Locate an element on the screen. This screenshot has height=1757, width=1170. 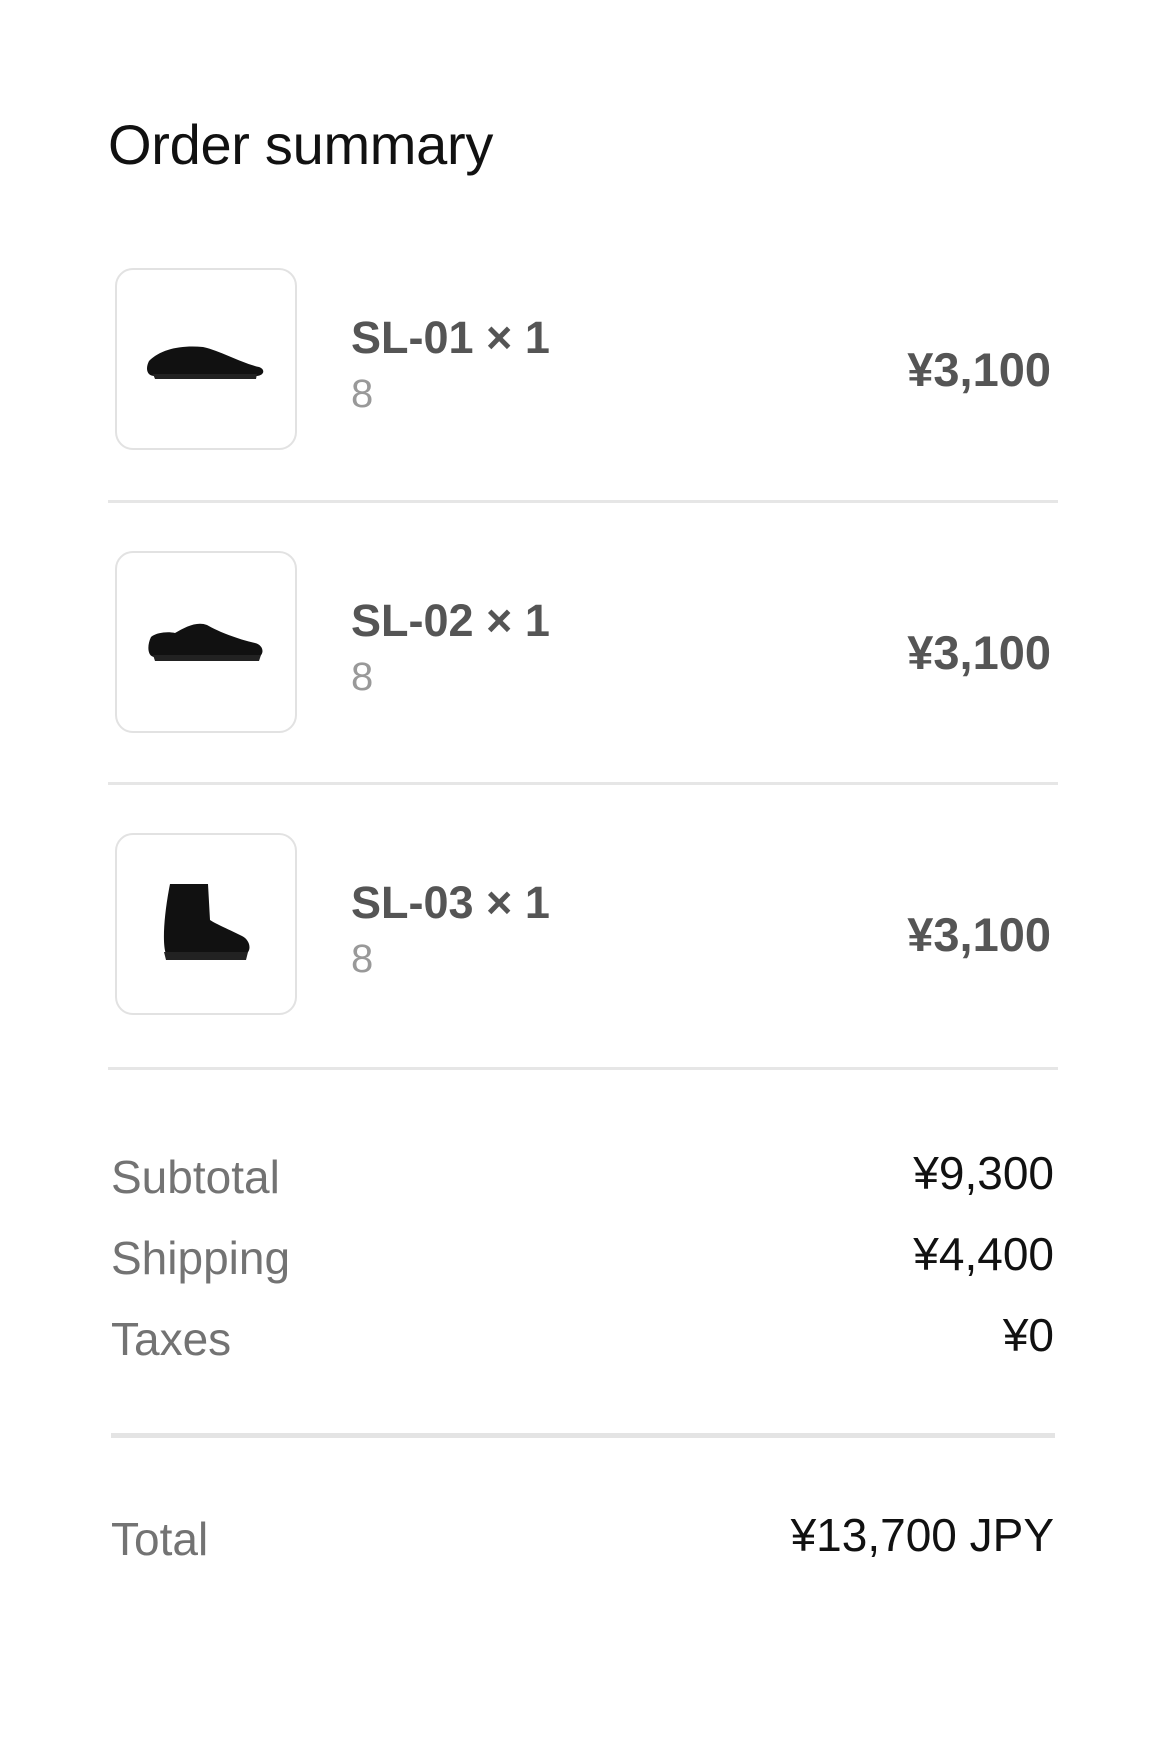
boot-icon is located at coordinates (206, 922).